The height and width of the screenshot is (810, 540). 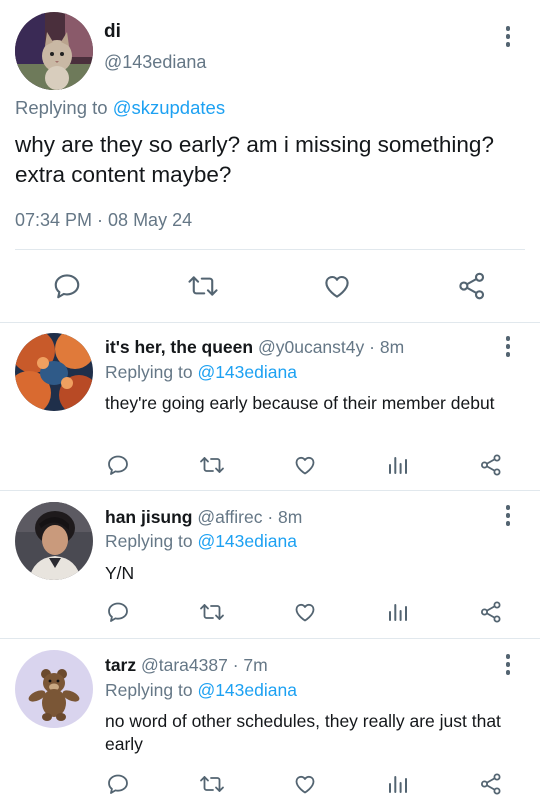 What do you see at coordinates (120, 573) in the screenshot?
I see `reply-text: Y/N` at bounding box center [120, 573].